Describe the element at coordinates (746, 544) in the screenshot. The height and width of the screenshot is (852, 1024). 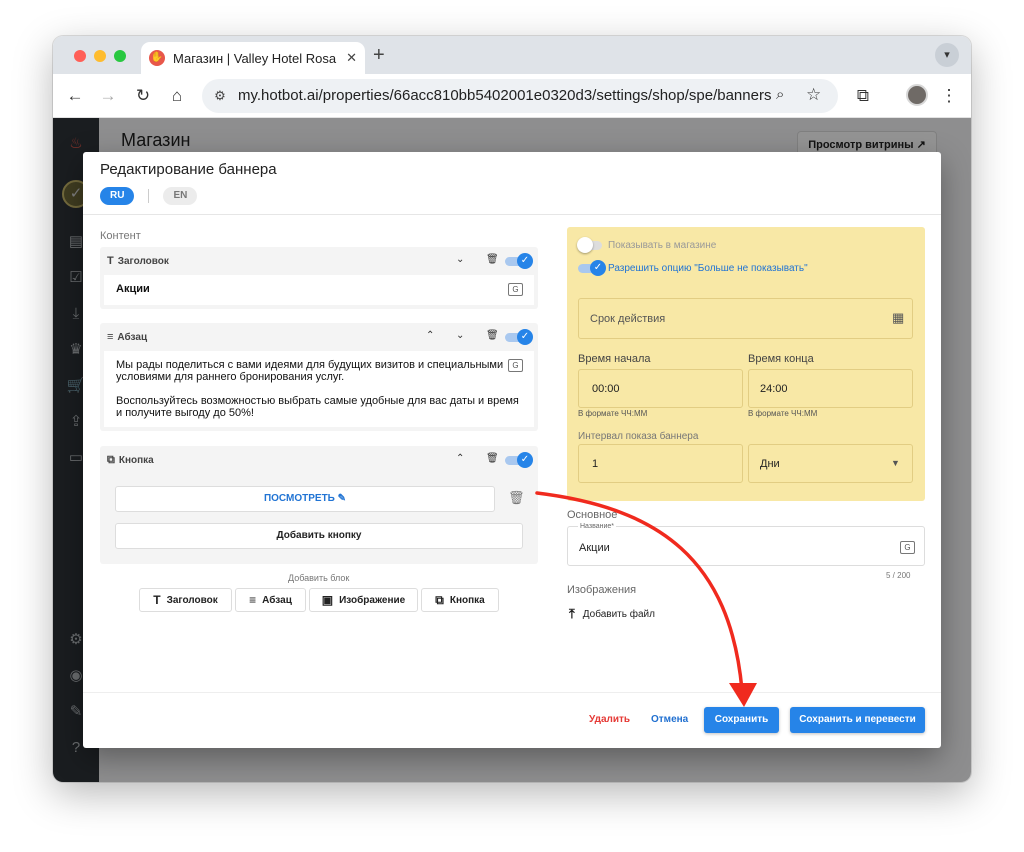
I see `banner-name-field: Название* Акции G` at that location.